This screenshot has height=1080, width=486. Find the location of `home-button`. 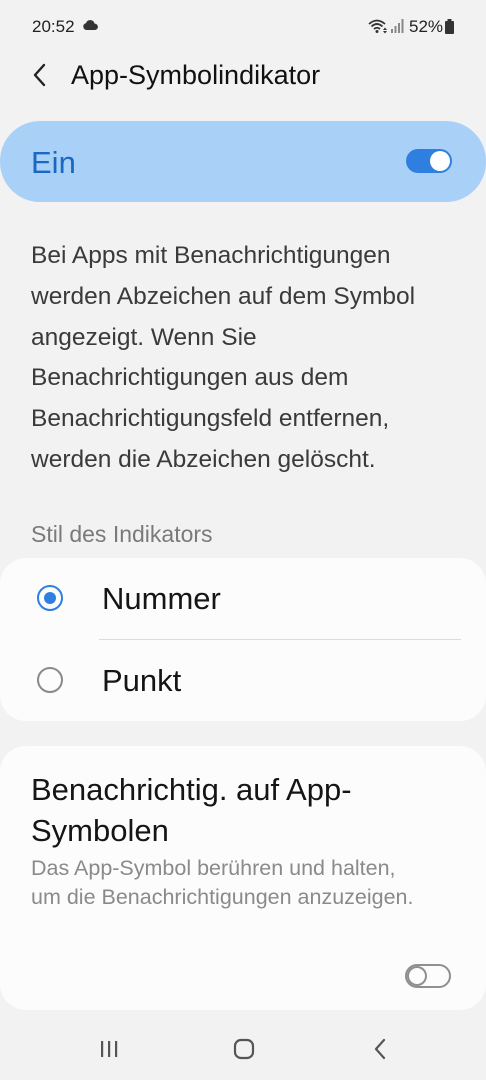

home-button is located at coordinates (244, 1049).